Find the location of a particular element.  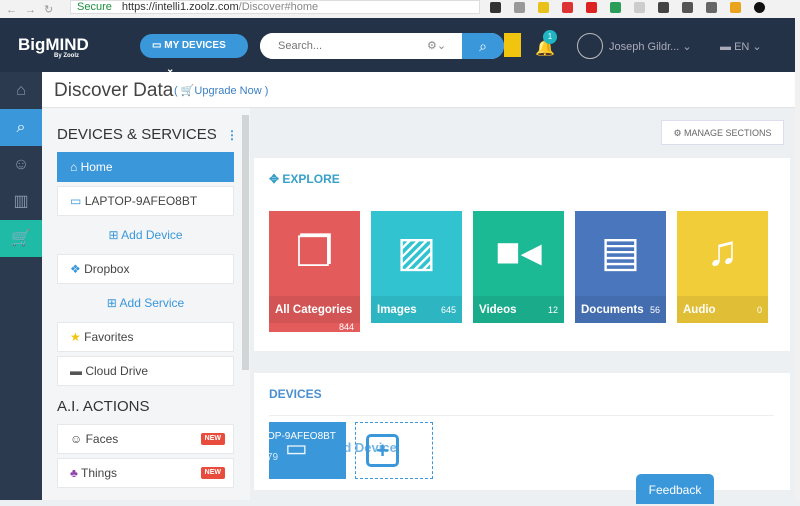

user-menu: Joseph Gildr... ⌄ is located at coordinates (650, 46).